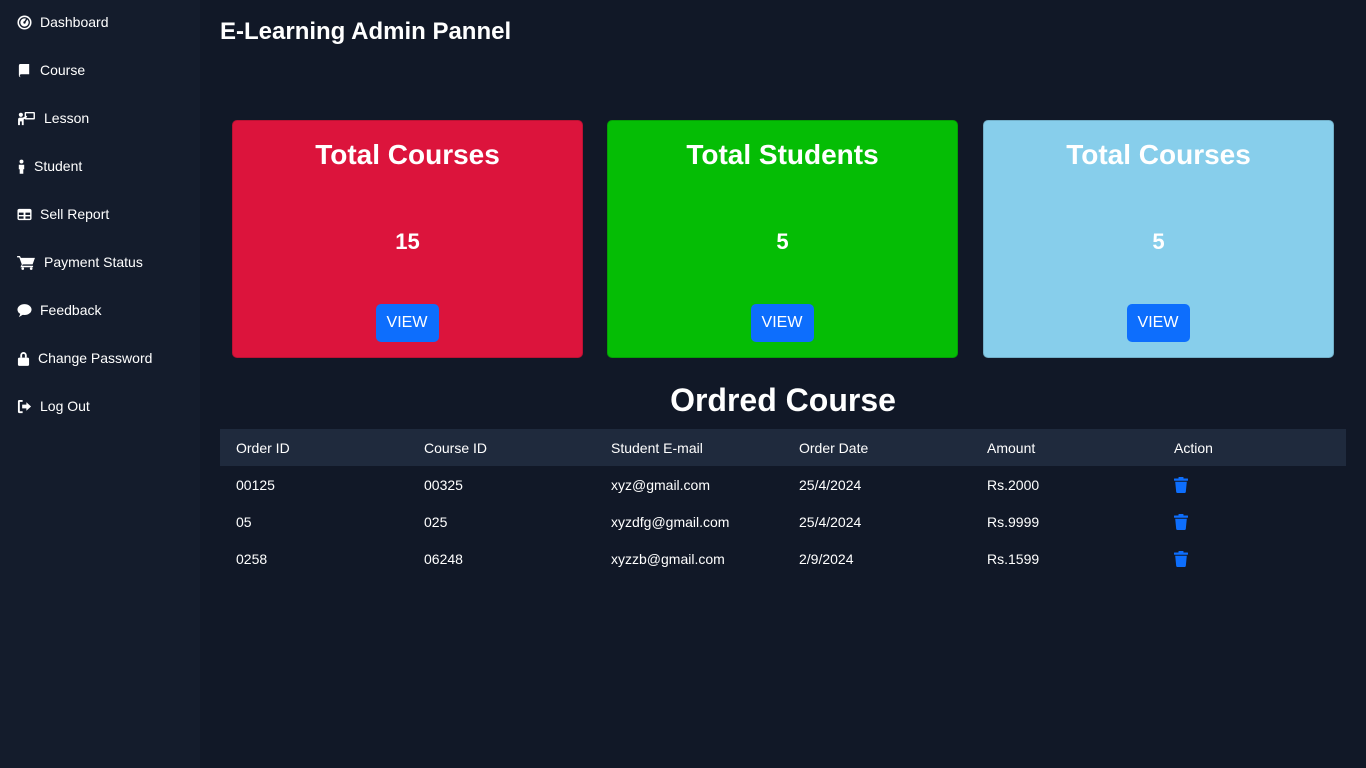 The width and height of the screenshot is (1366, 768). What do you see at coordinates (24, 406) in the screenshot?
I see `logout-icon` at bounding box center [24, 406].